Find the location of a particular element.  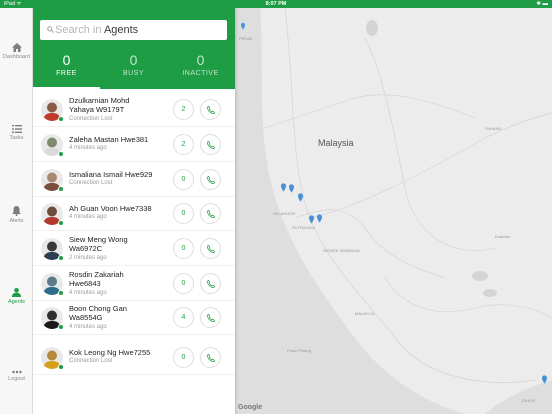

nav-tasks: Tasks is located at coordinates (16, 133).